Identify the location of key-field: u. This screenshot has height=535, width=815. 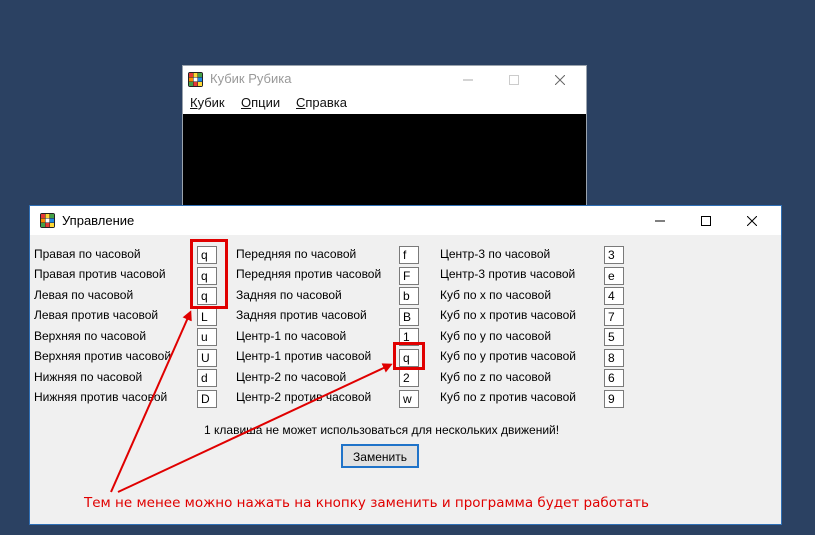
(207, 337).